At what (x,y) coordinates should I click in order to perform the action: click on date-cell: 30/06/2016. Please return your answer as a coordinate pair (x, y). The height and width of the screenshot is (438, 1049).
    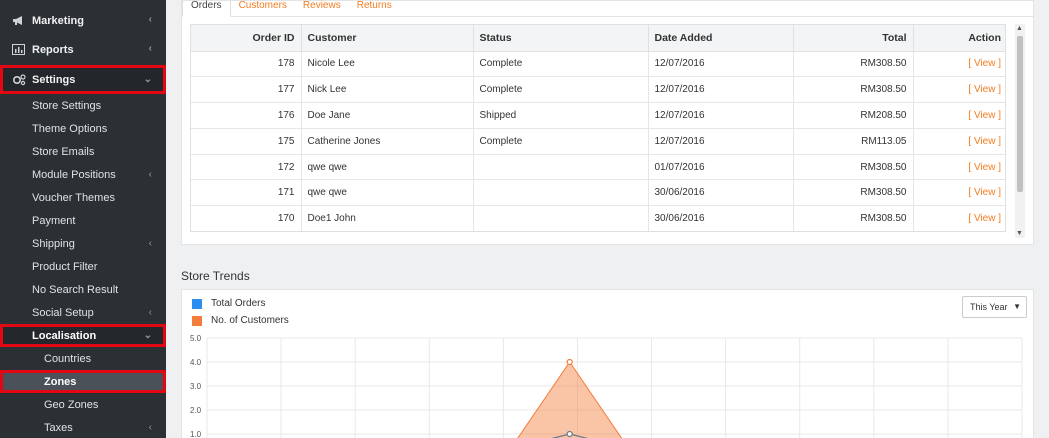
    Looking at the image, I should click on (721, 193).